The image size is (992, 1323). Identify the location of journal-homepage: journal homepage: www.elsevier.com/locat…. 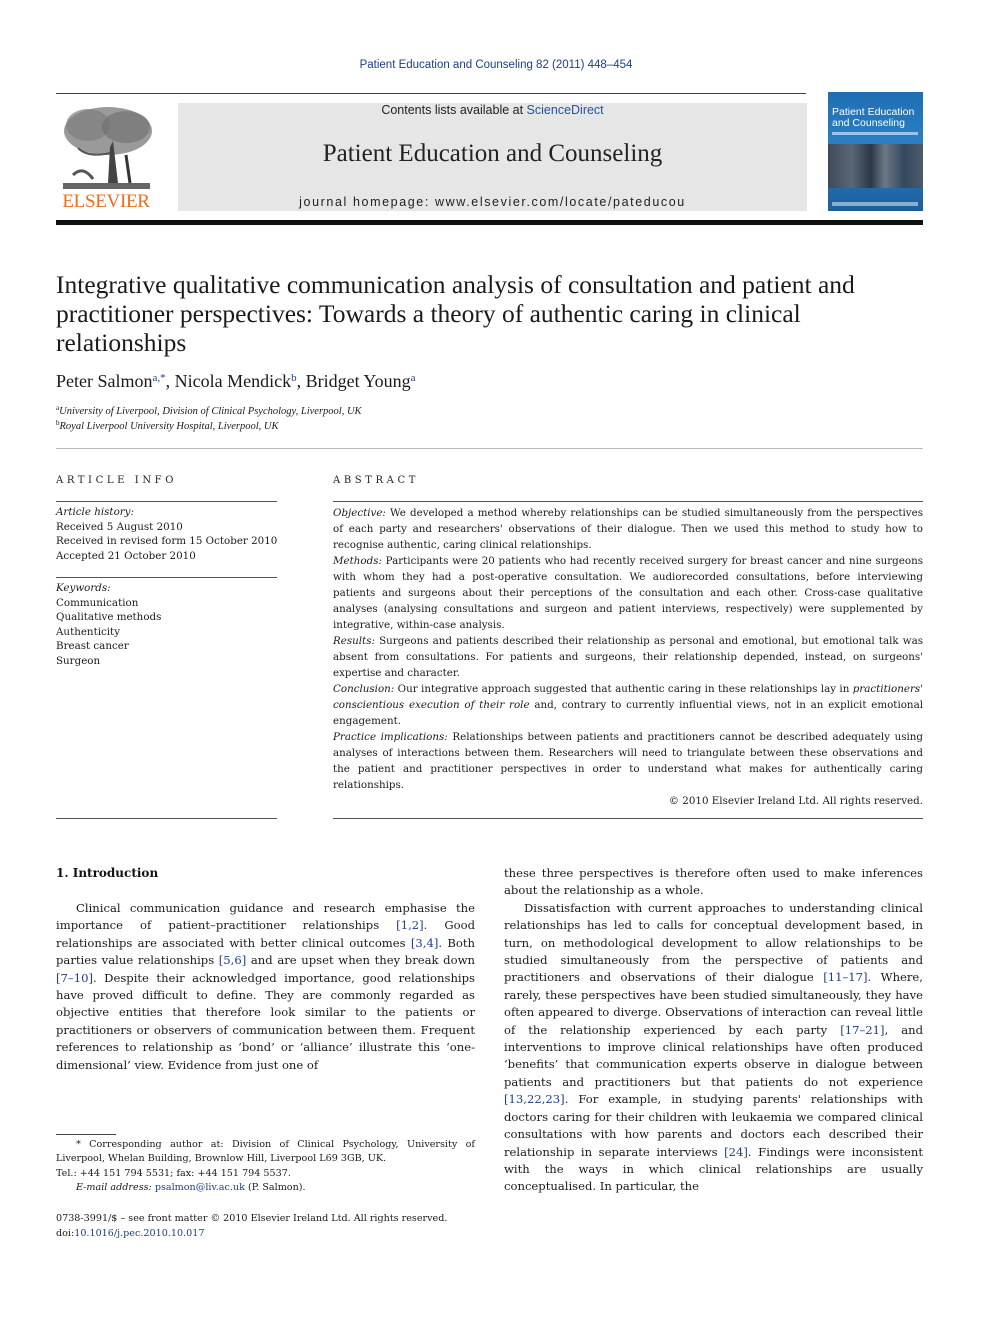
(492, 202).